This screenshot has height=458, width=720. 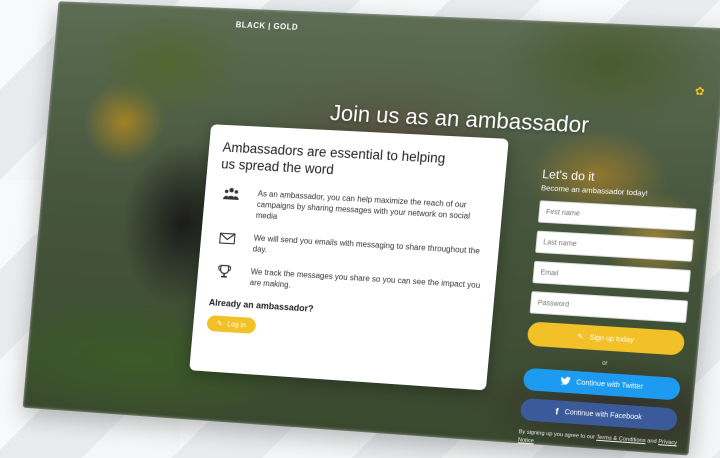 I want to click on envelope-icon, so click(x=227, y=238).